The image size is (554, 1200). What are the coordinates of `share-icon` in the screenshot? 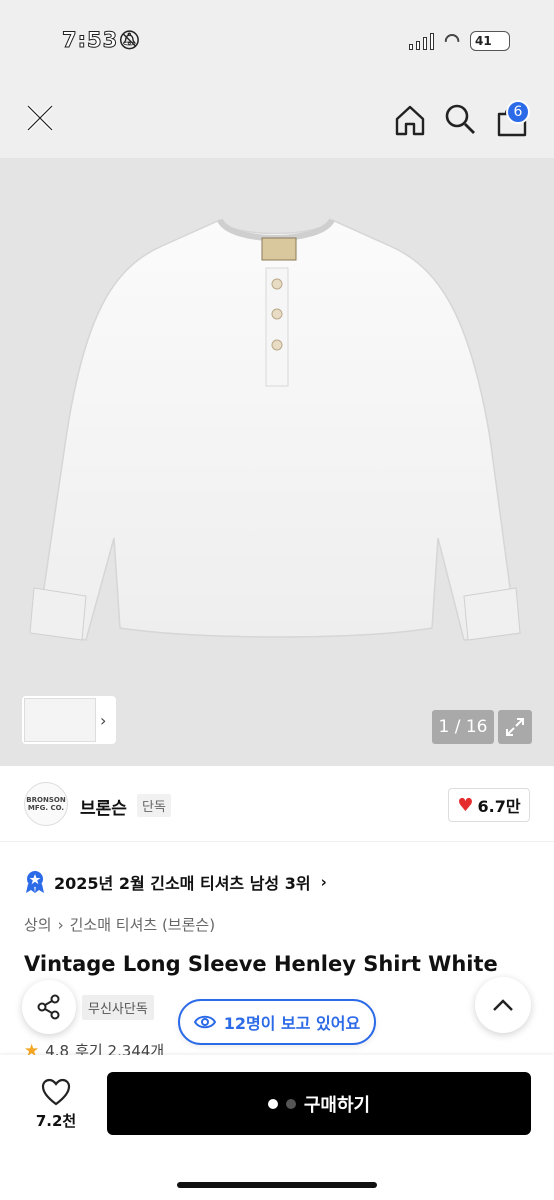 It's located at (48, 1007).